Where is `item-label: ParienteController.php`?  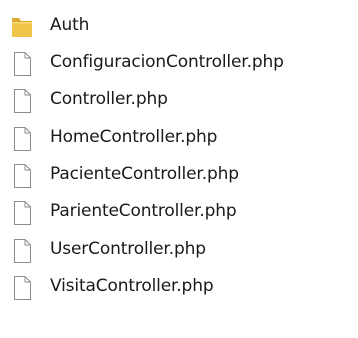
item-label: ParienteController.php is located at coordinates (143, 211).